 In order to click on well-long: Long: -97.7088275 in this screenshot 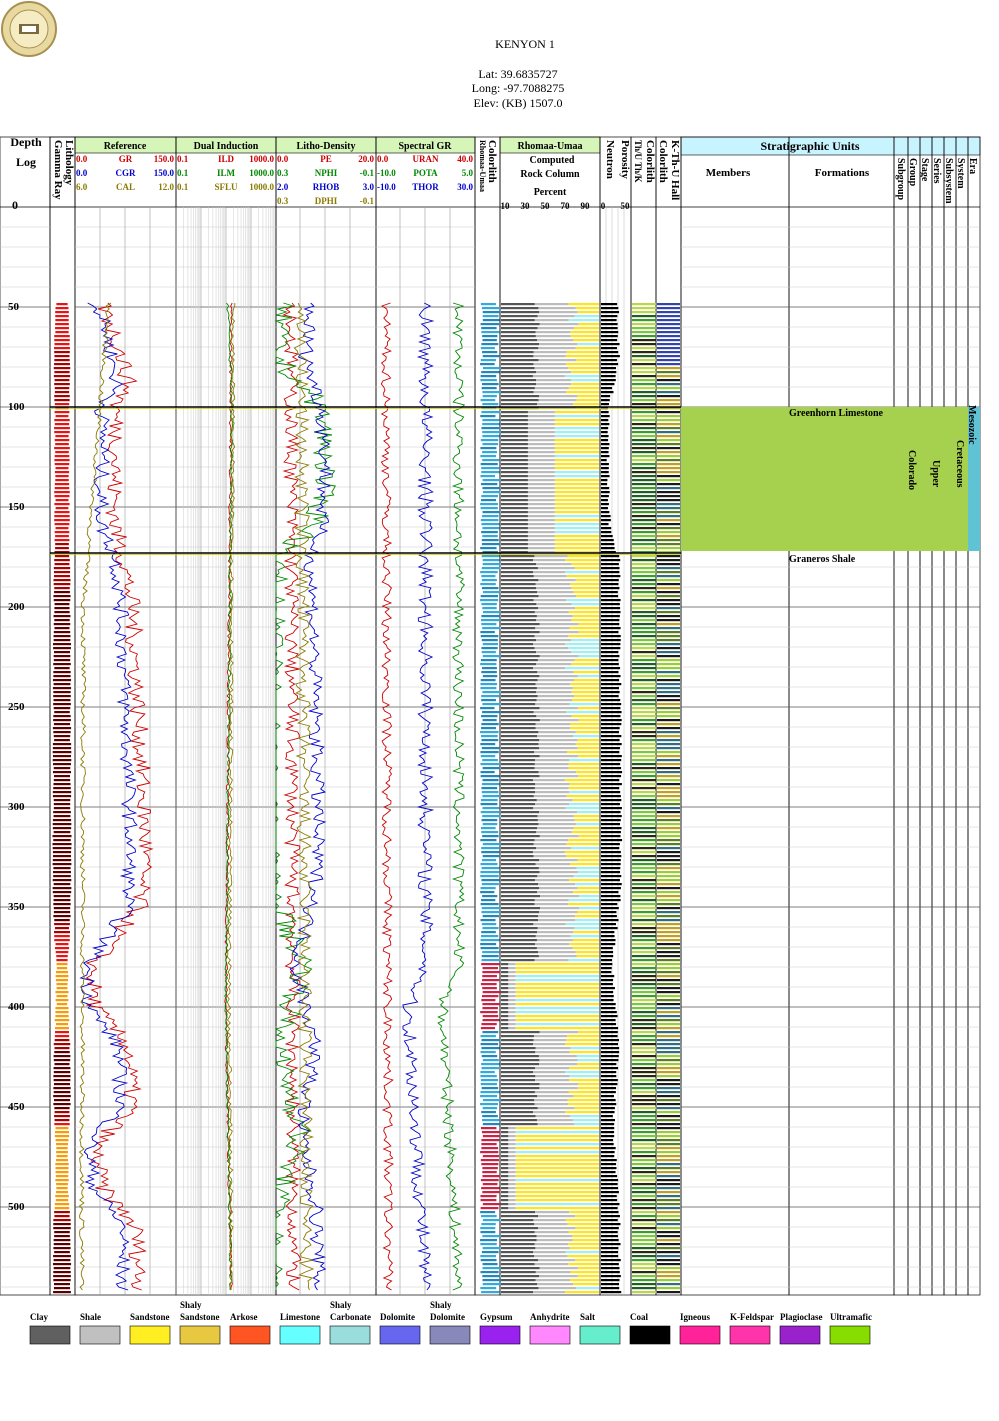, I will do `click(518, 88)`.